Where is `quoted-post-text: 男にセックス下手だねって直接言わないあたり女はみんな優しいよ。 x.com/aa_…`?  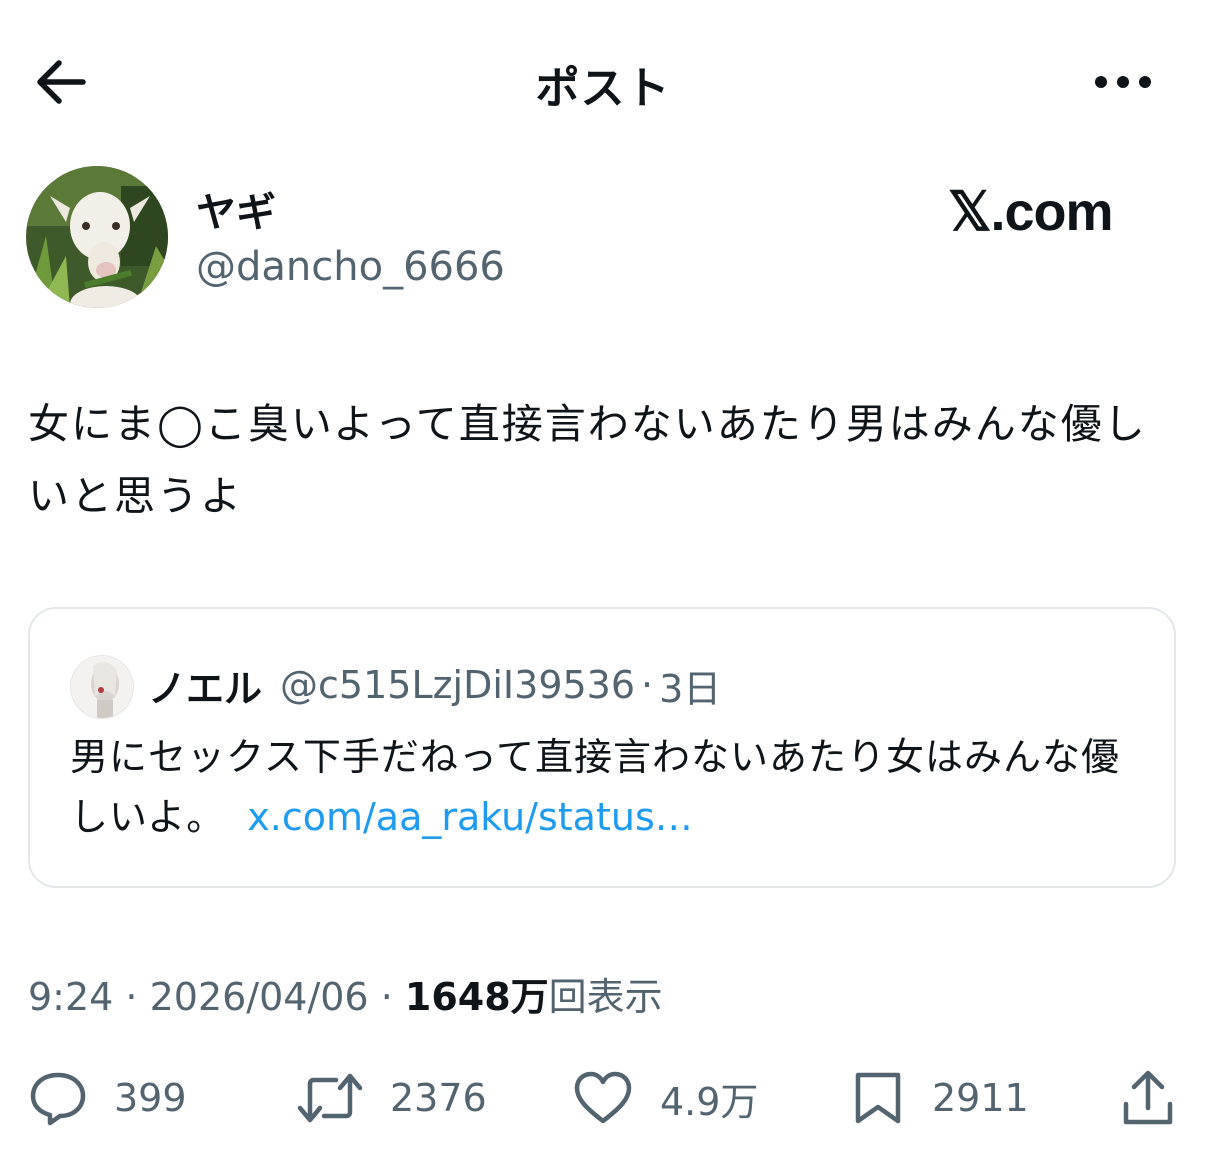
quoted-post-text: 男にセックス下手だねって直接言わないあたり女はみんな優しいよ。 x.com/aa_… is located at coordinates (610, 787).